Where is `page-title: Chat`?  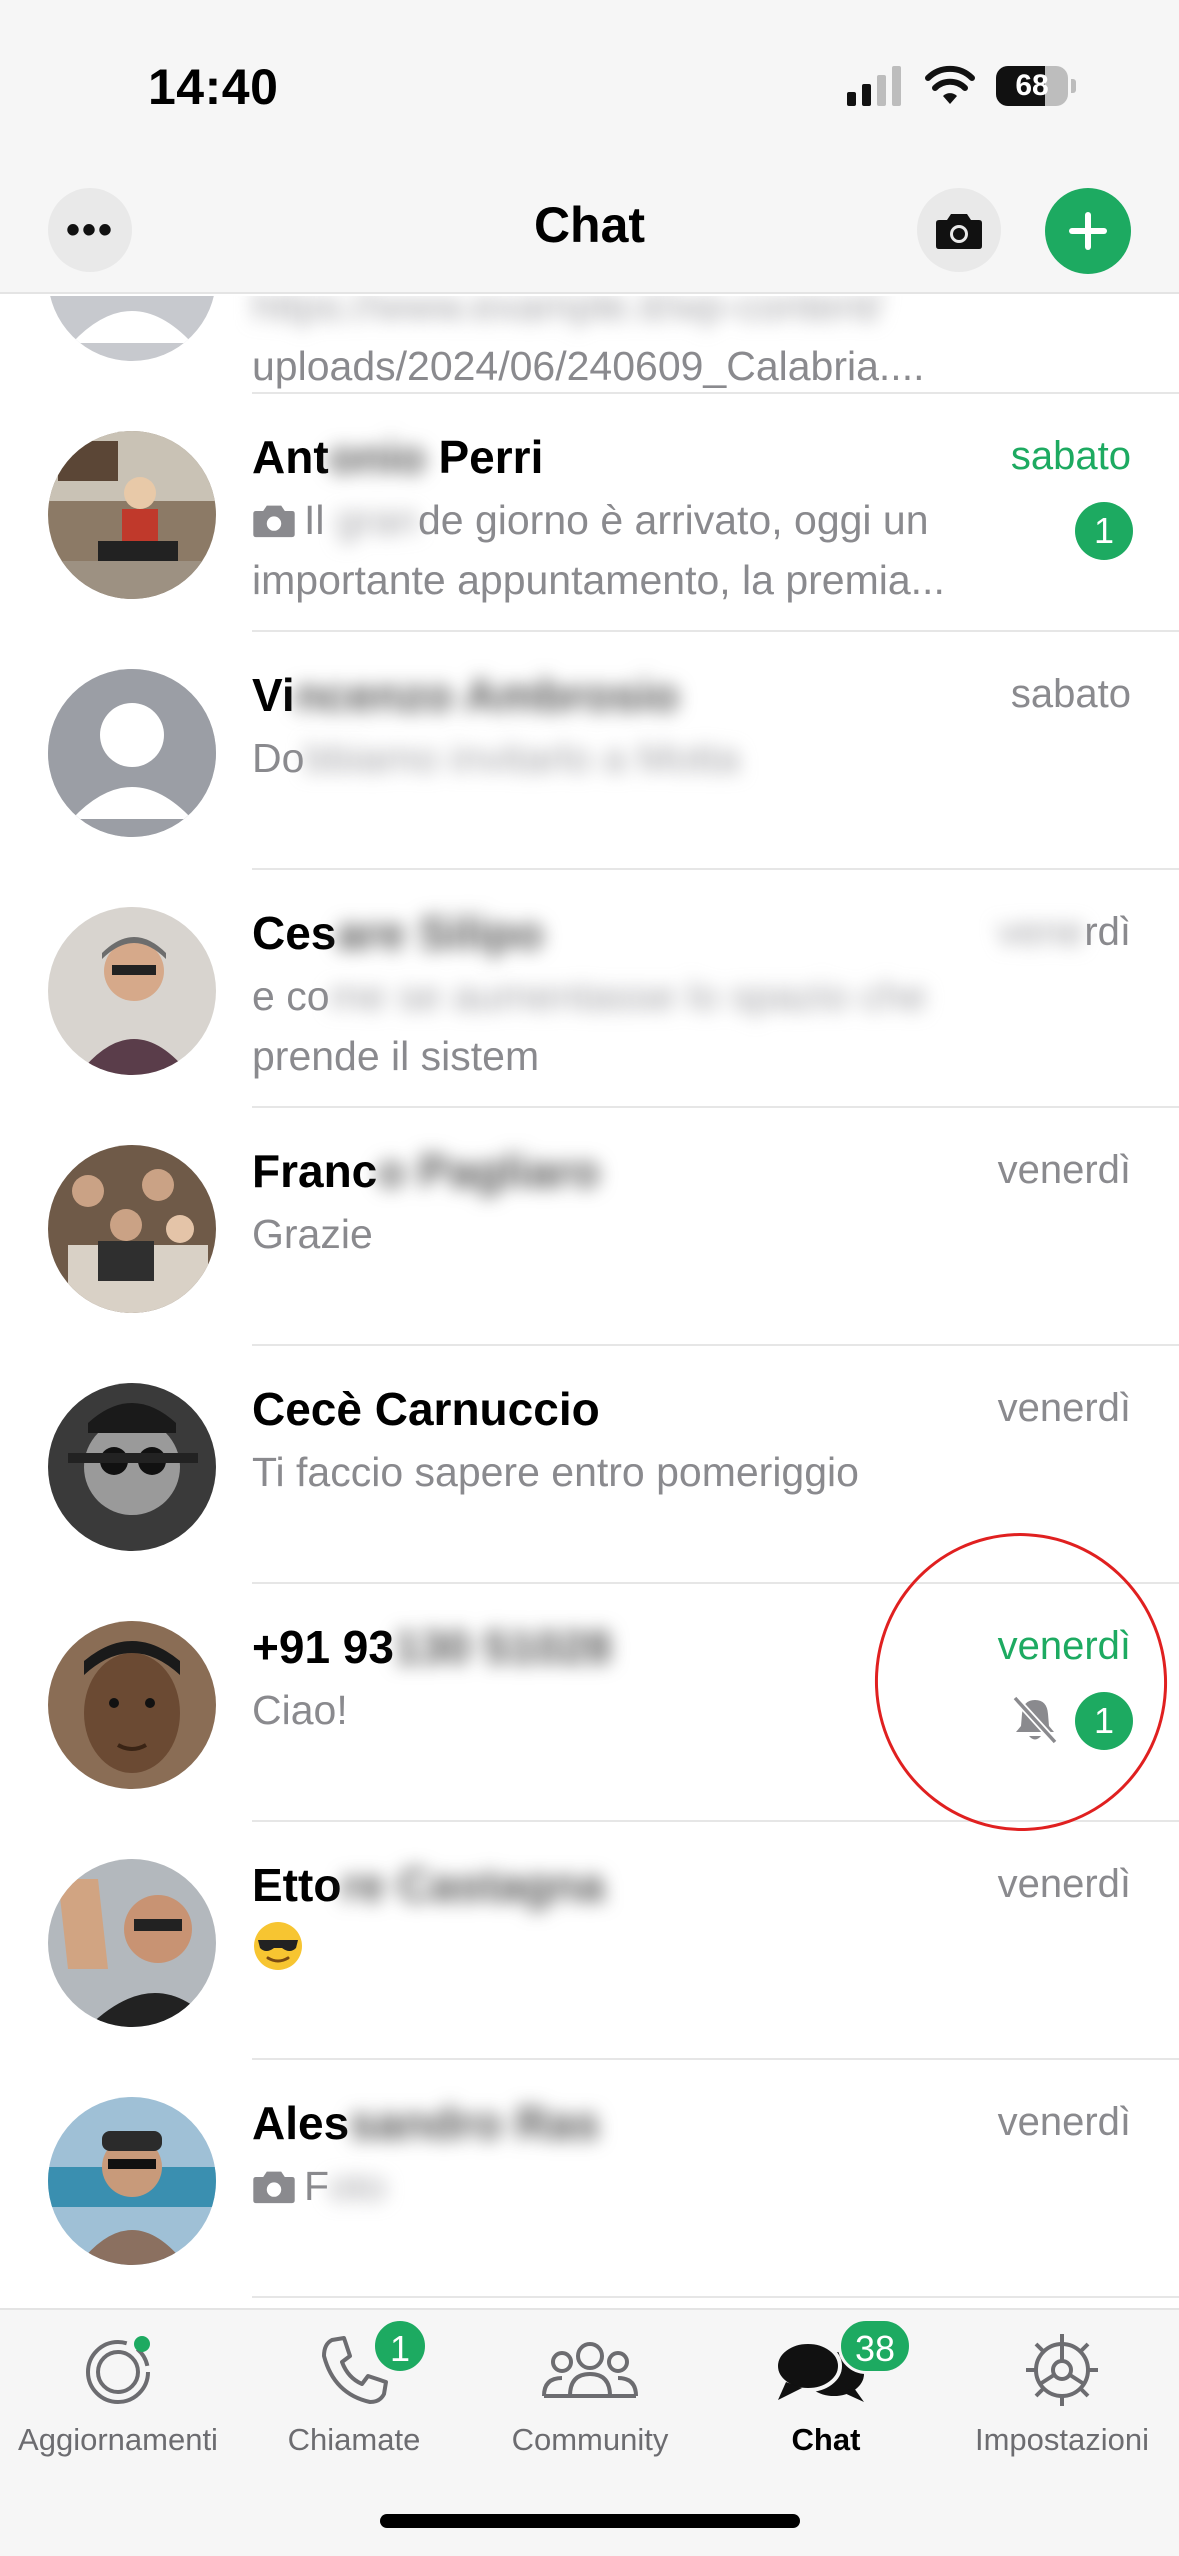
page-title: Chat is located at coordinates (589, 225).